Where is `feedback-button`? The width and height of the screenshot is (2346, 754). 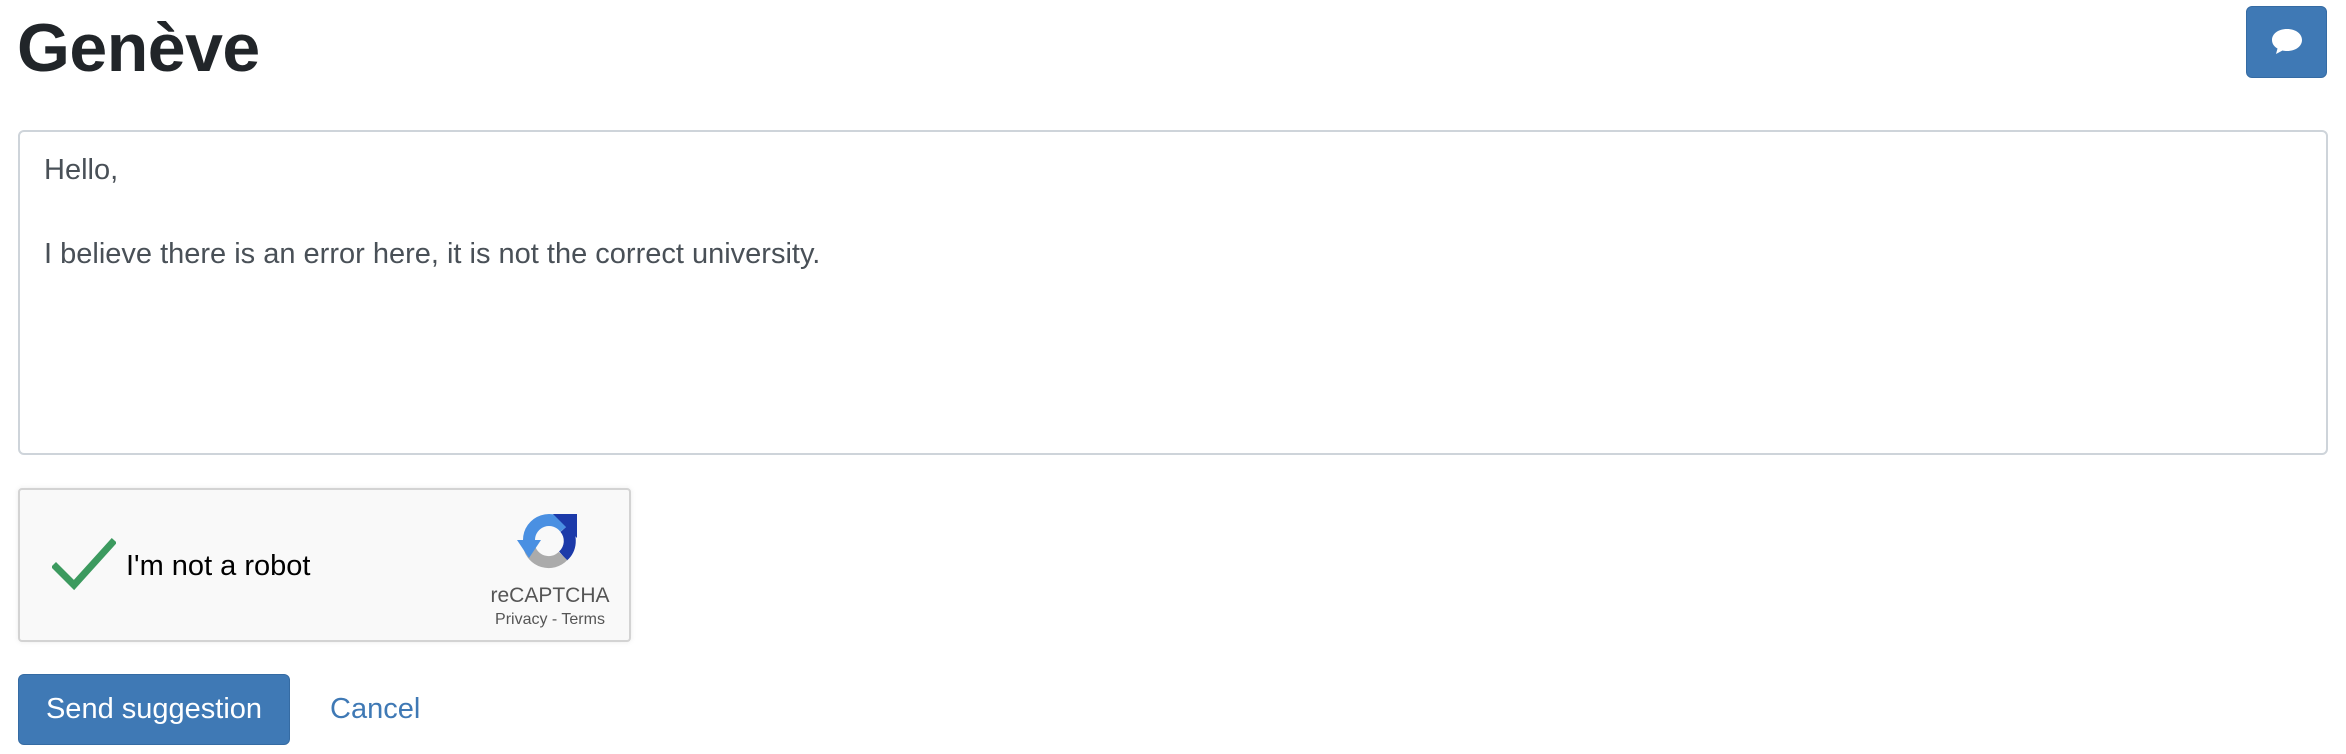 feedback-button is located at coordinates (2286, 42).